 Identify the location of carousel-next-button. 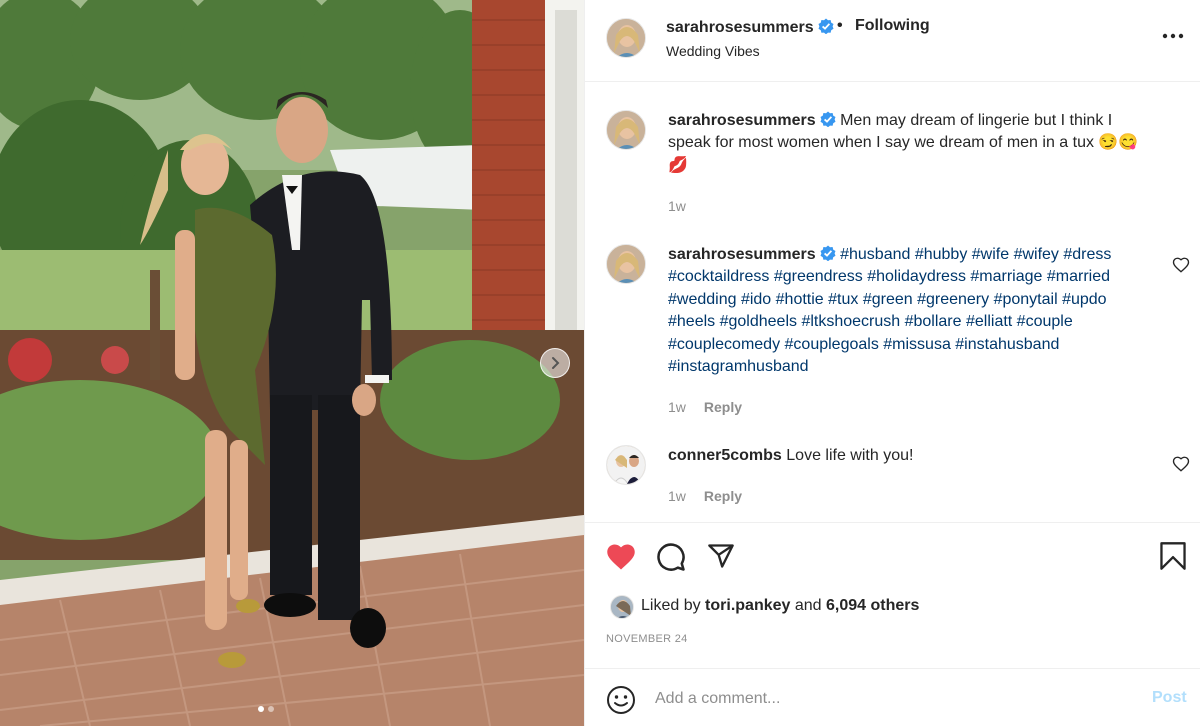
(555, 363).